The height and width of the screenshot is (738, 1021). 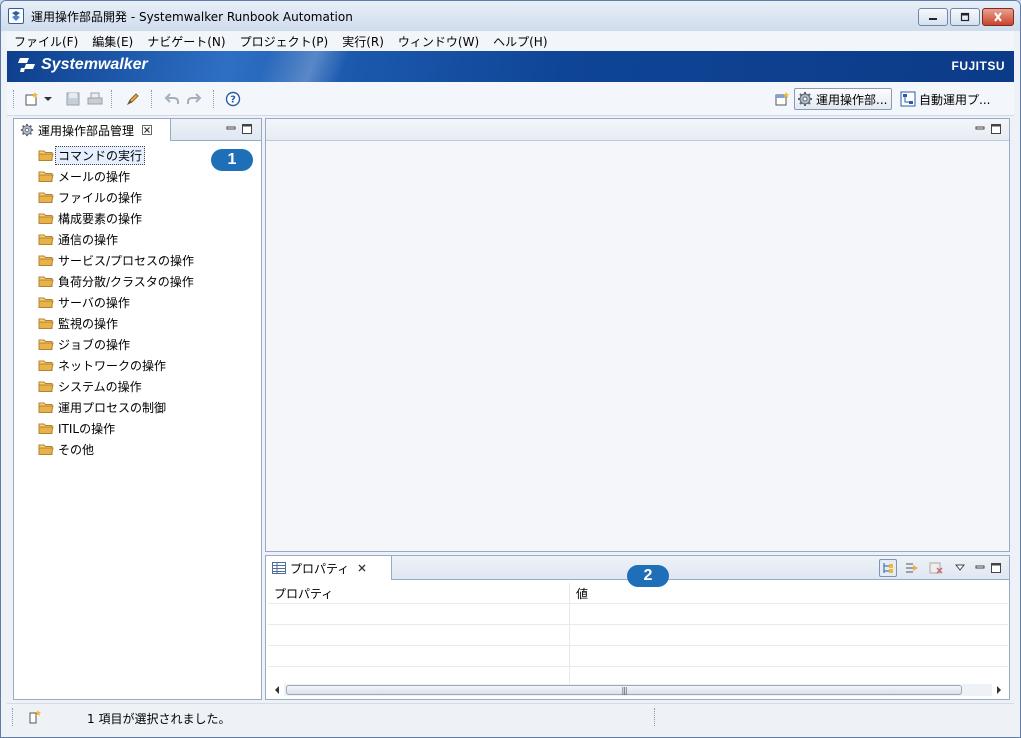 I want to click on back-button, so click(x=172, y=99).